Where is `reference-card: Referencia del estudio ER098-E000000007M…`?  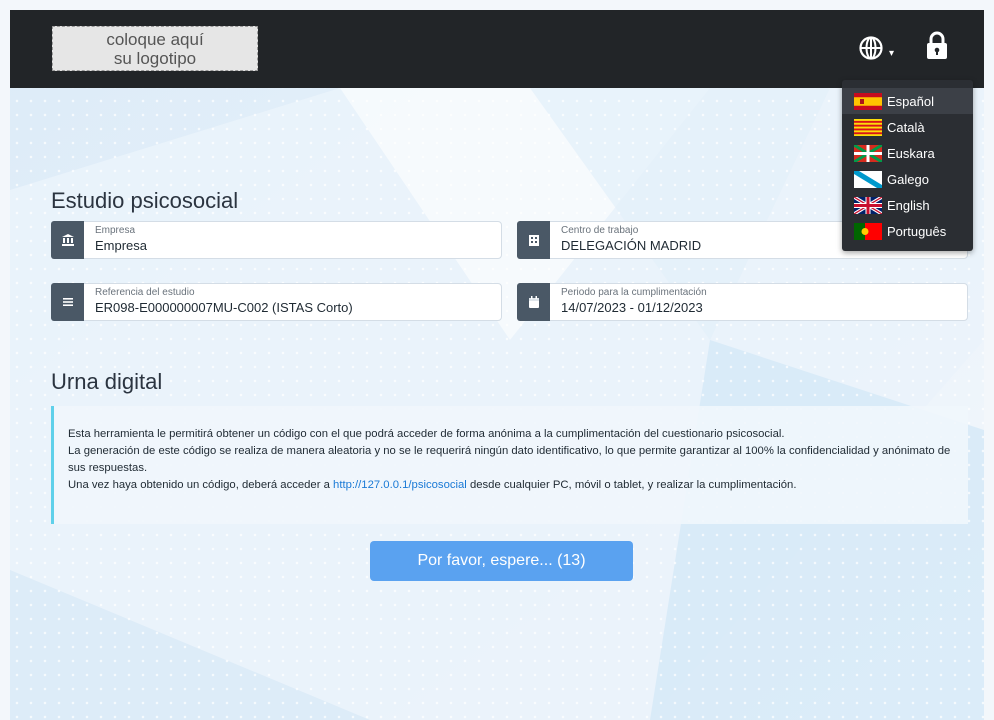
reference-card: Referencia del estudio ER098-E000000007M… is located at coordinates (276, 302).